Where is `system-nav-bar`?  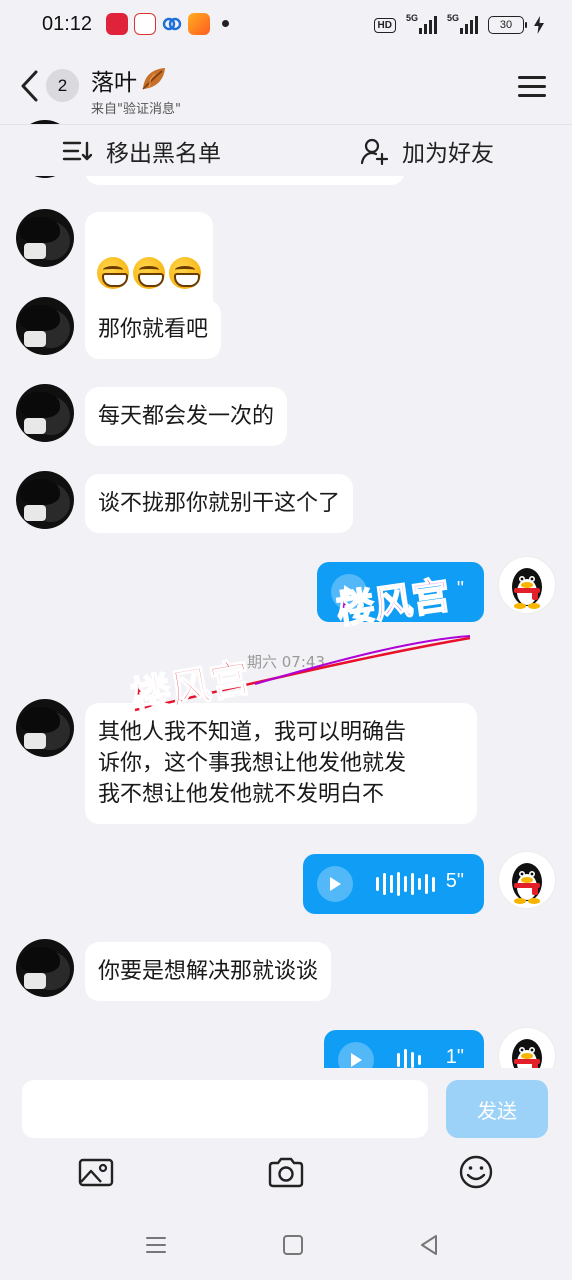 system-nav-bar is located at coordinates (286, 1245).